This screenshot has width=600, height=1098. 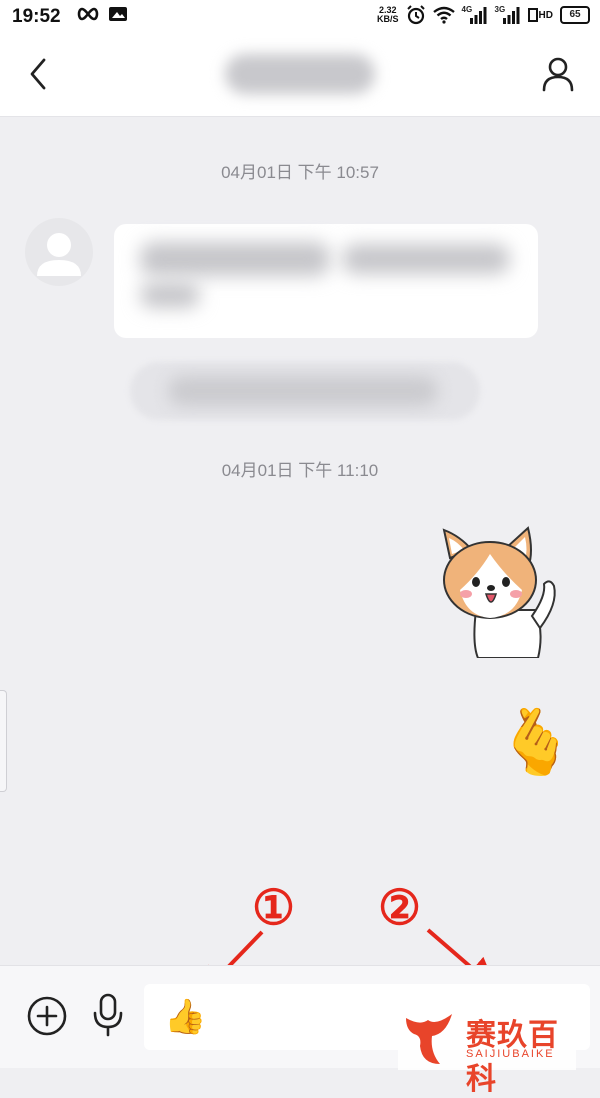 I want to click on side-drawer-handle, so click(x=3, y=741).